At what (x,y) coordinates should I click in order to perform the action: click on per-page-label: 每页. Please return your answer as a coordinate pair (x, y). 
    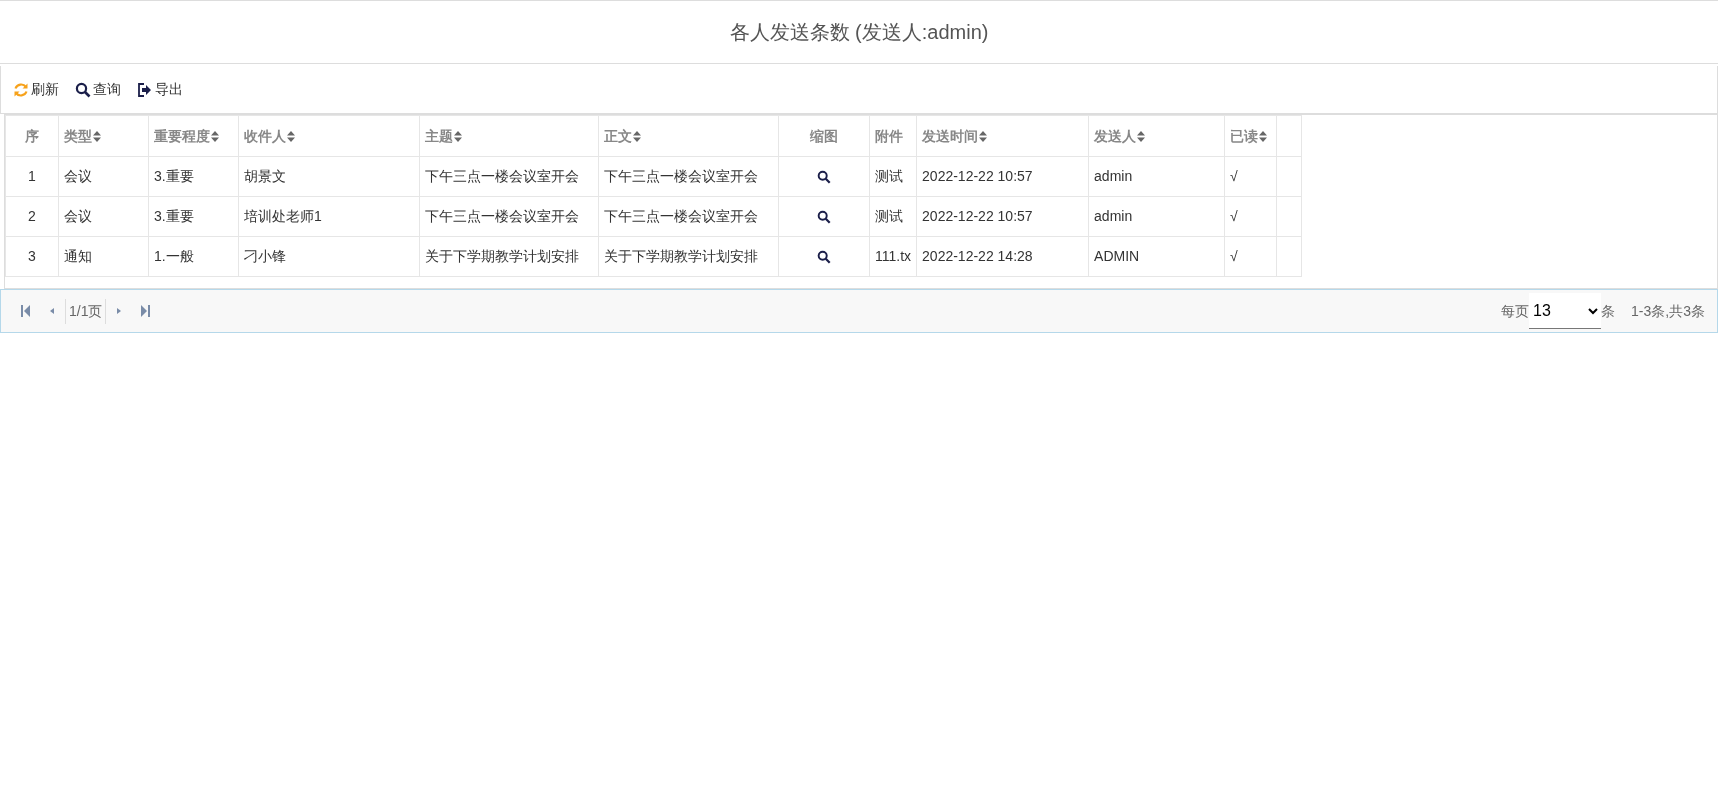
    Looking at the image, I should click on (1515, 311).